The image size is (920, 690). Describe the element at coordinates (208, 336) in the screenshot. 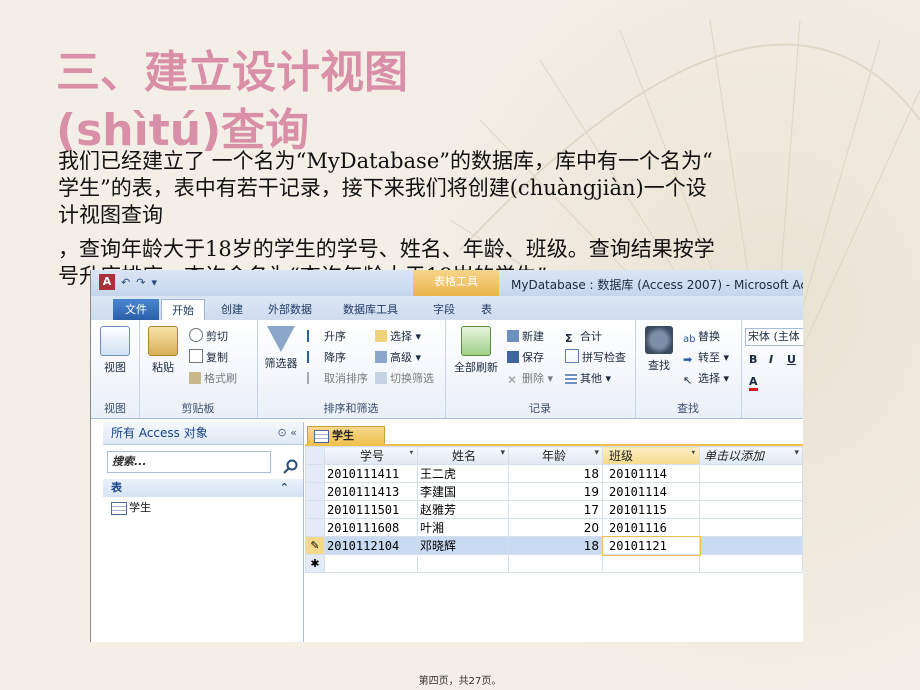

I see `cut-button: 剪切` at that location.